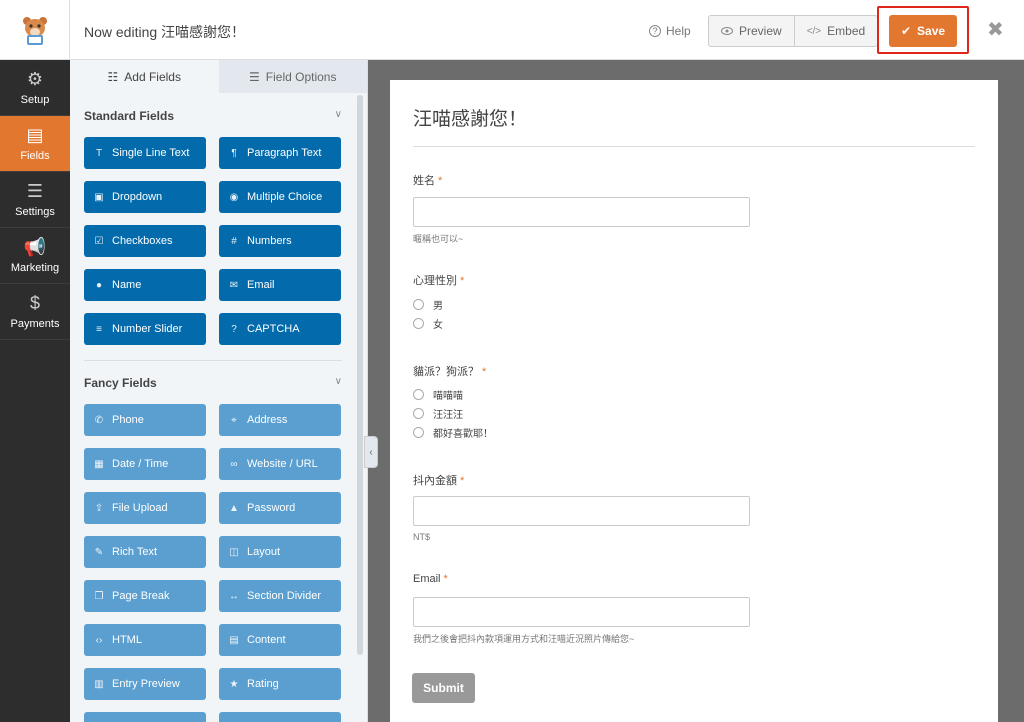  I want to click on sidebar-item-setup: ⚙ Setup, so click(35, 88).